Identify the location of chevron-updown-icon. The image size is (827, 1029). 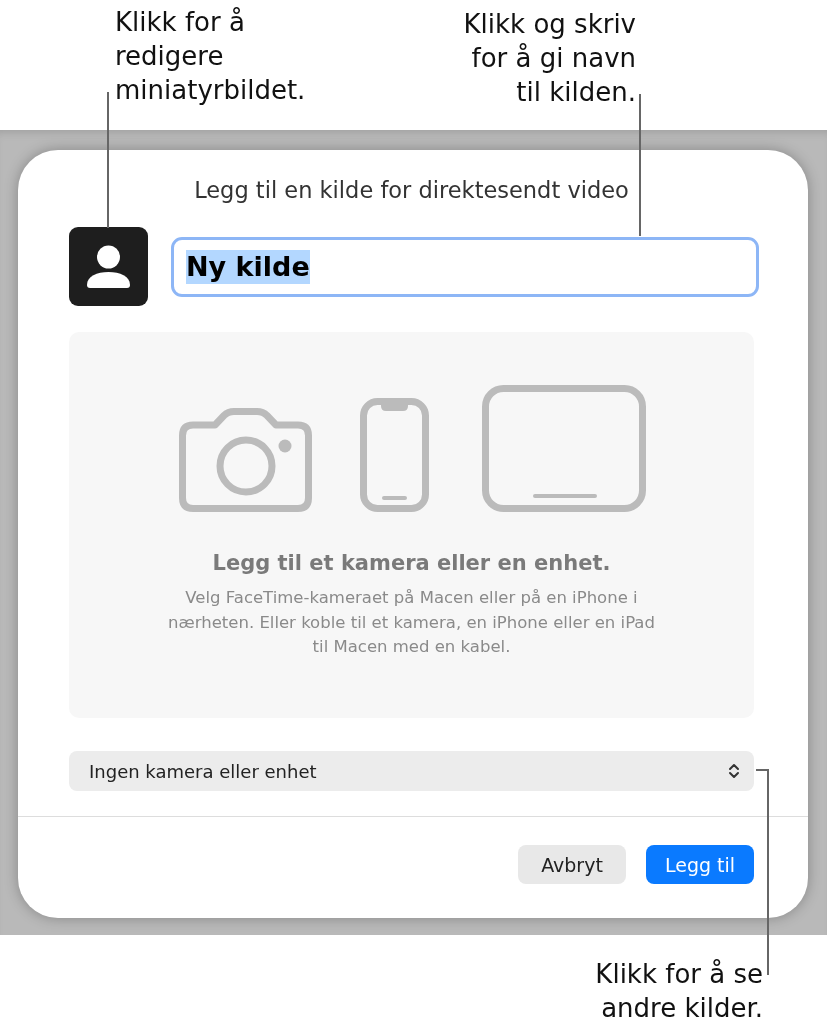
(734, 771).